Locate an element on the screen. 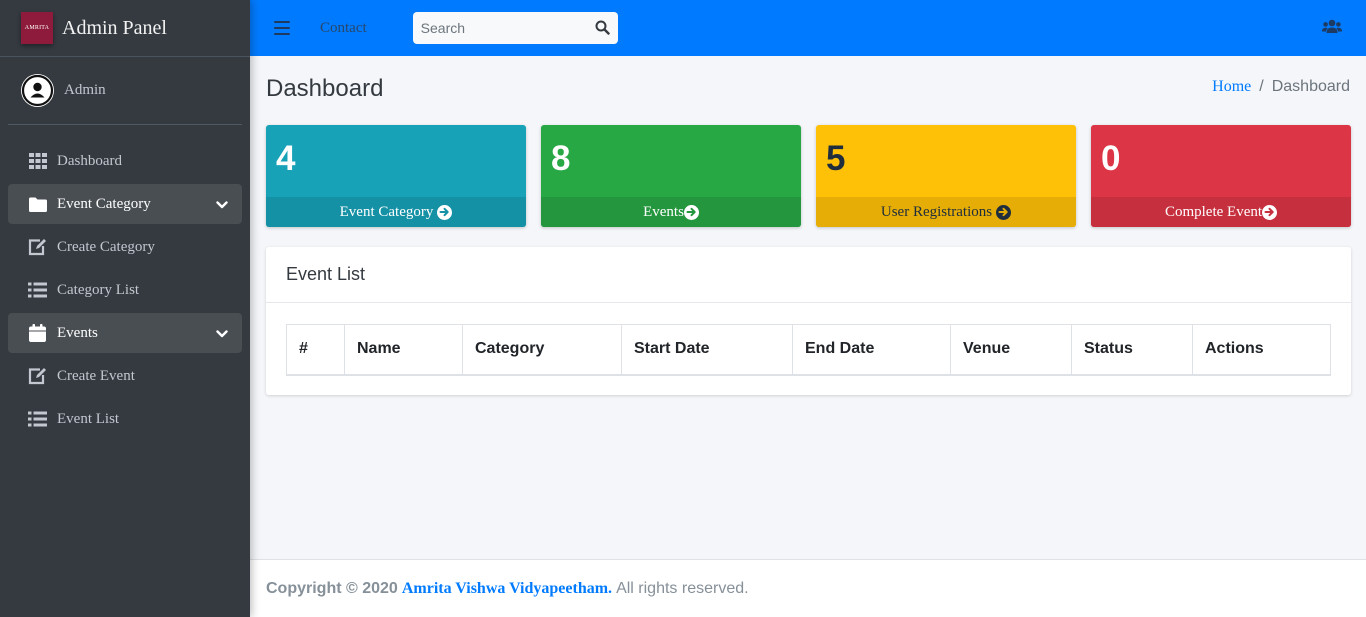 The image size is (1366, 617). event-list-title: Event List is located at coordinates (808, 275).